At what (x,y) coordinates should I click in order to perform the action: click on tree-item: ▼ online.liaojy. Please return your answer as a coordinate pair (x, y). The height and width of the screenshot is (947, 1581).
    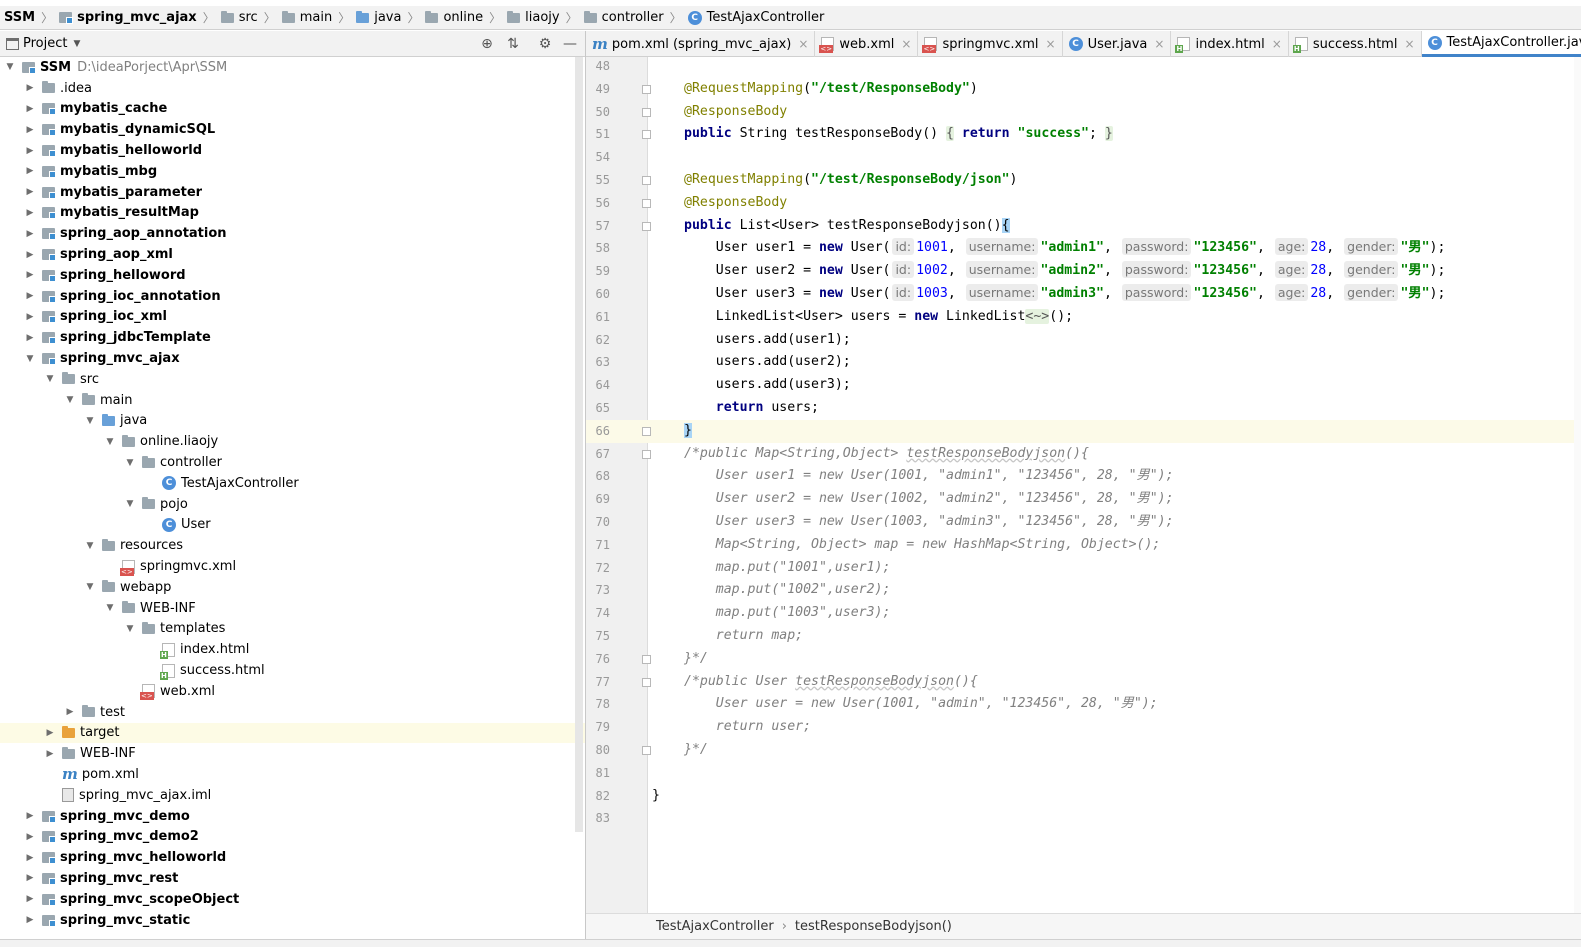
    Looking at the image, I should click on (292, 441).